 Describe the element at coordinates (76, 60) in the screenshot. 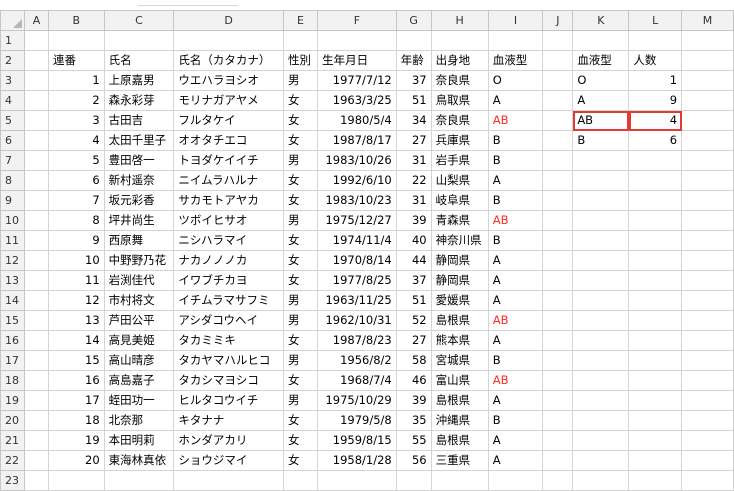

I see `cell-b2: 連番` at that location.